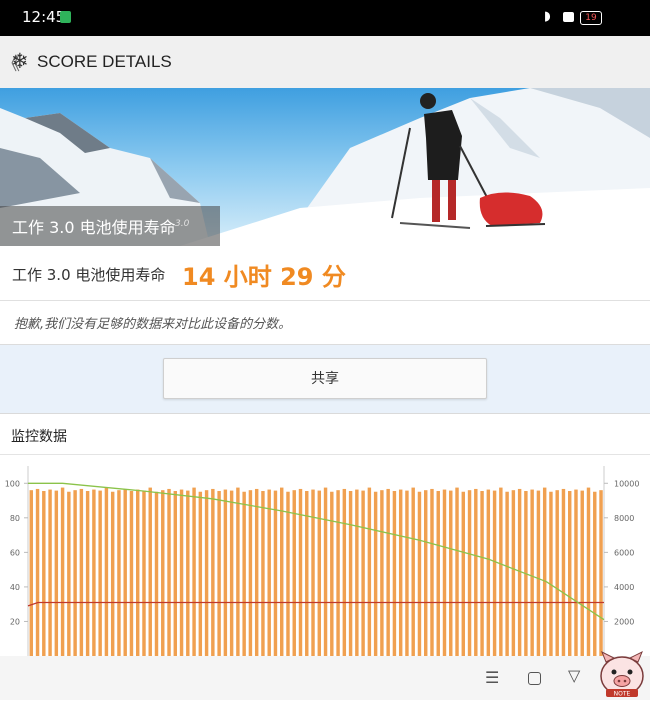 The image size is (650, 701). What do you see at coordinates (153, 324) in the screenshot?
I see `notice-text: 抱歉,我们没有足够的数据来对比此设备的分数。` at bounding box center [153, 324].